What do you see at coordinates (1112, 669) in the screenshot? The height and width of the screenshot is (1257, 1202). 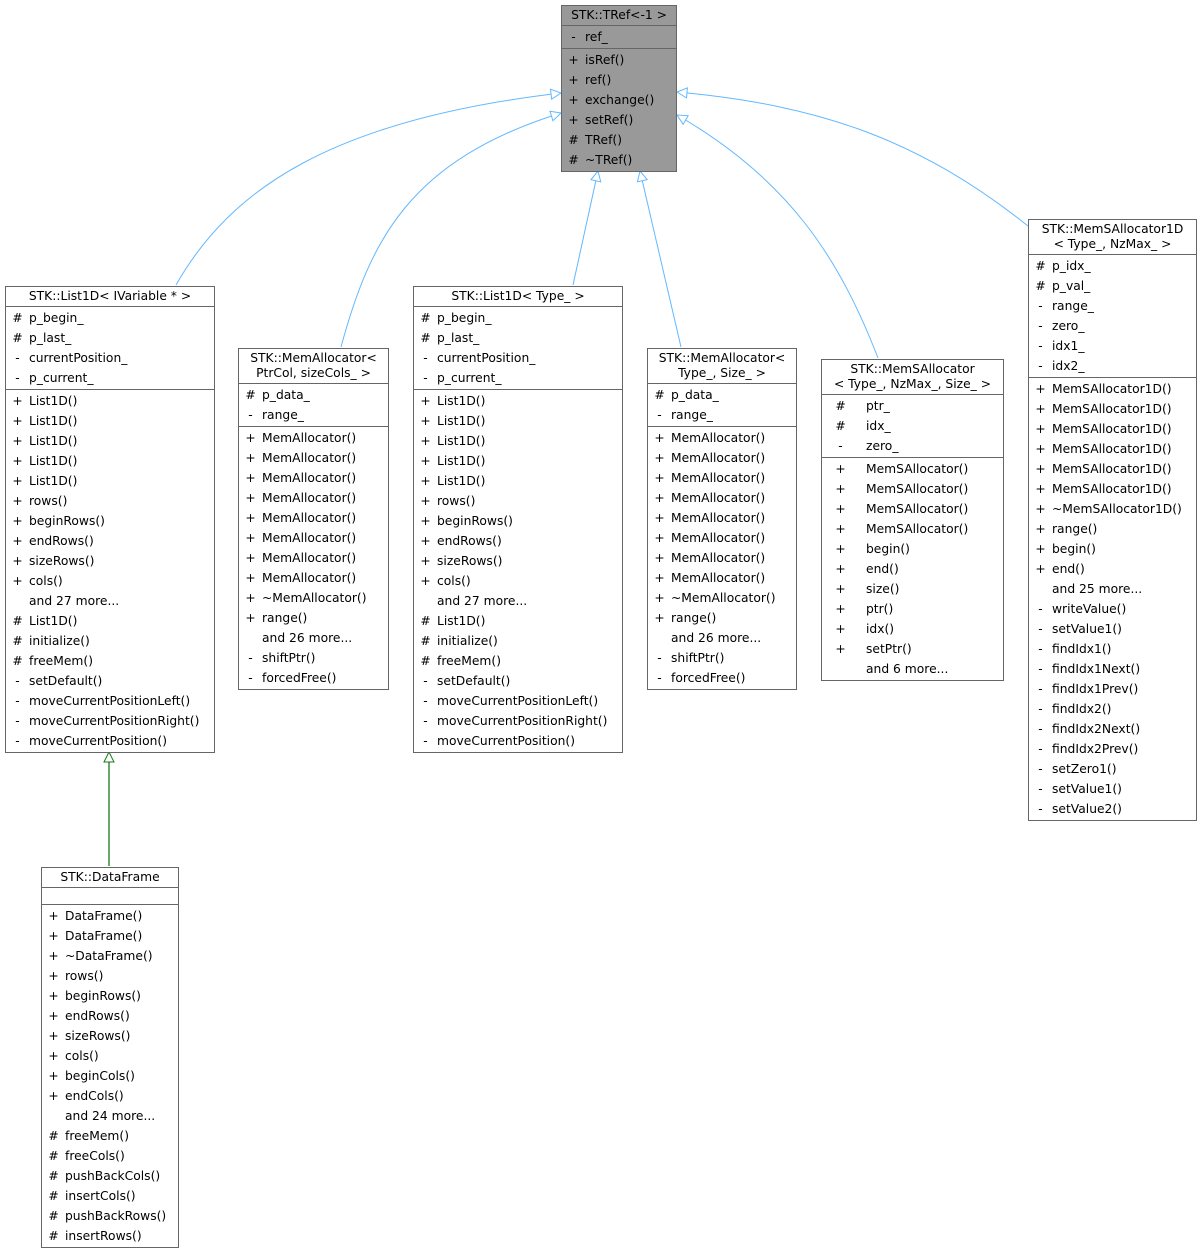 I see `method-row: - findIdx1Next()` at bounding box center [1112, 669].